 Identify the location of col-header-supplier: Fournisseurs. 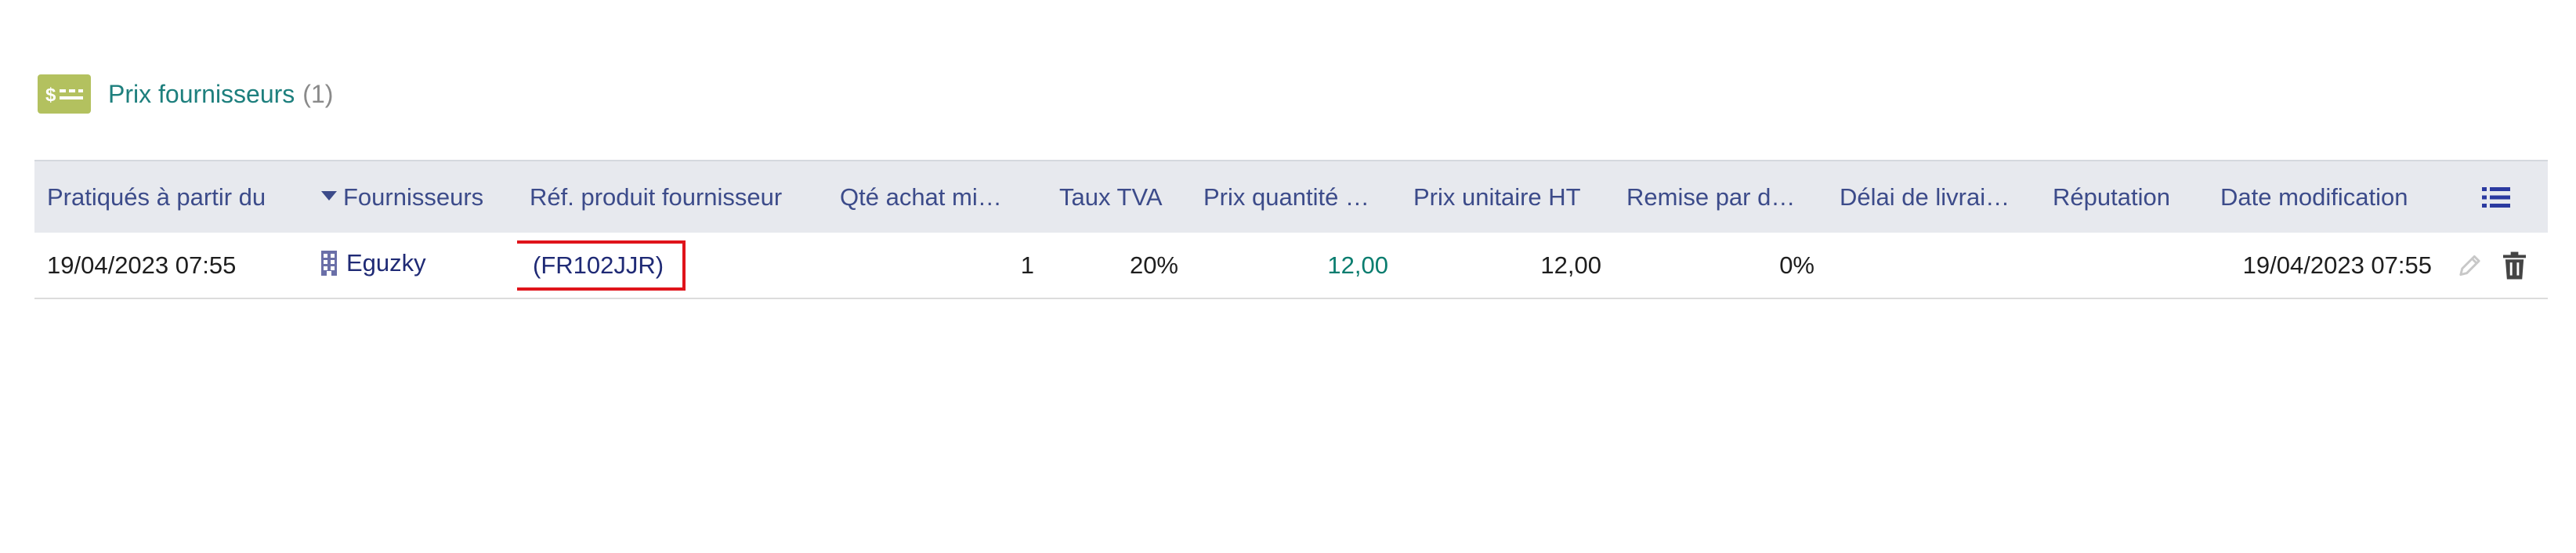
(413, 197).